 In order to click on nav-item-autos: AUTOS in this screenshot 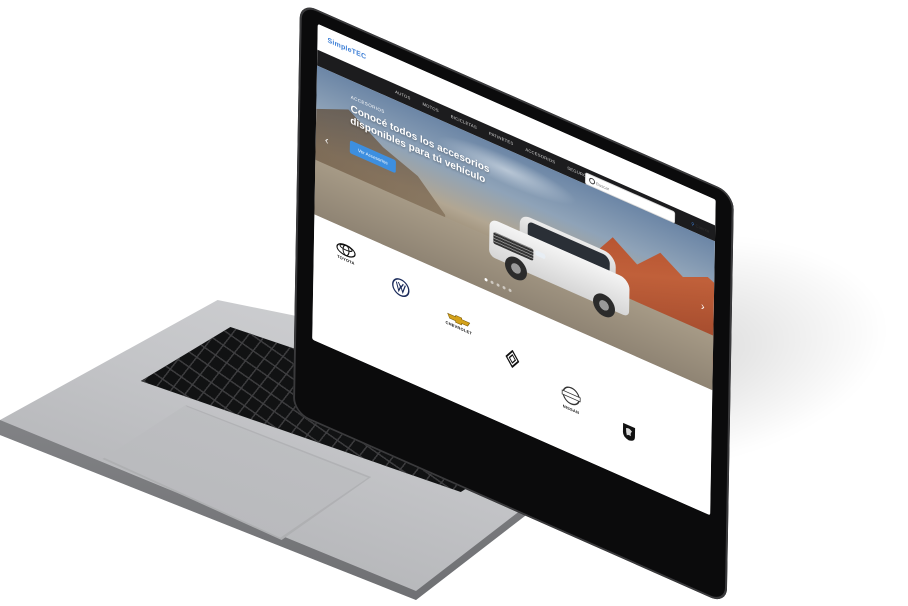, I will do `click(402, 95)`.